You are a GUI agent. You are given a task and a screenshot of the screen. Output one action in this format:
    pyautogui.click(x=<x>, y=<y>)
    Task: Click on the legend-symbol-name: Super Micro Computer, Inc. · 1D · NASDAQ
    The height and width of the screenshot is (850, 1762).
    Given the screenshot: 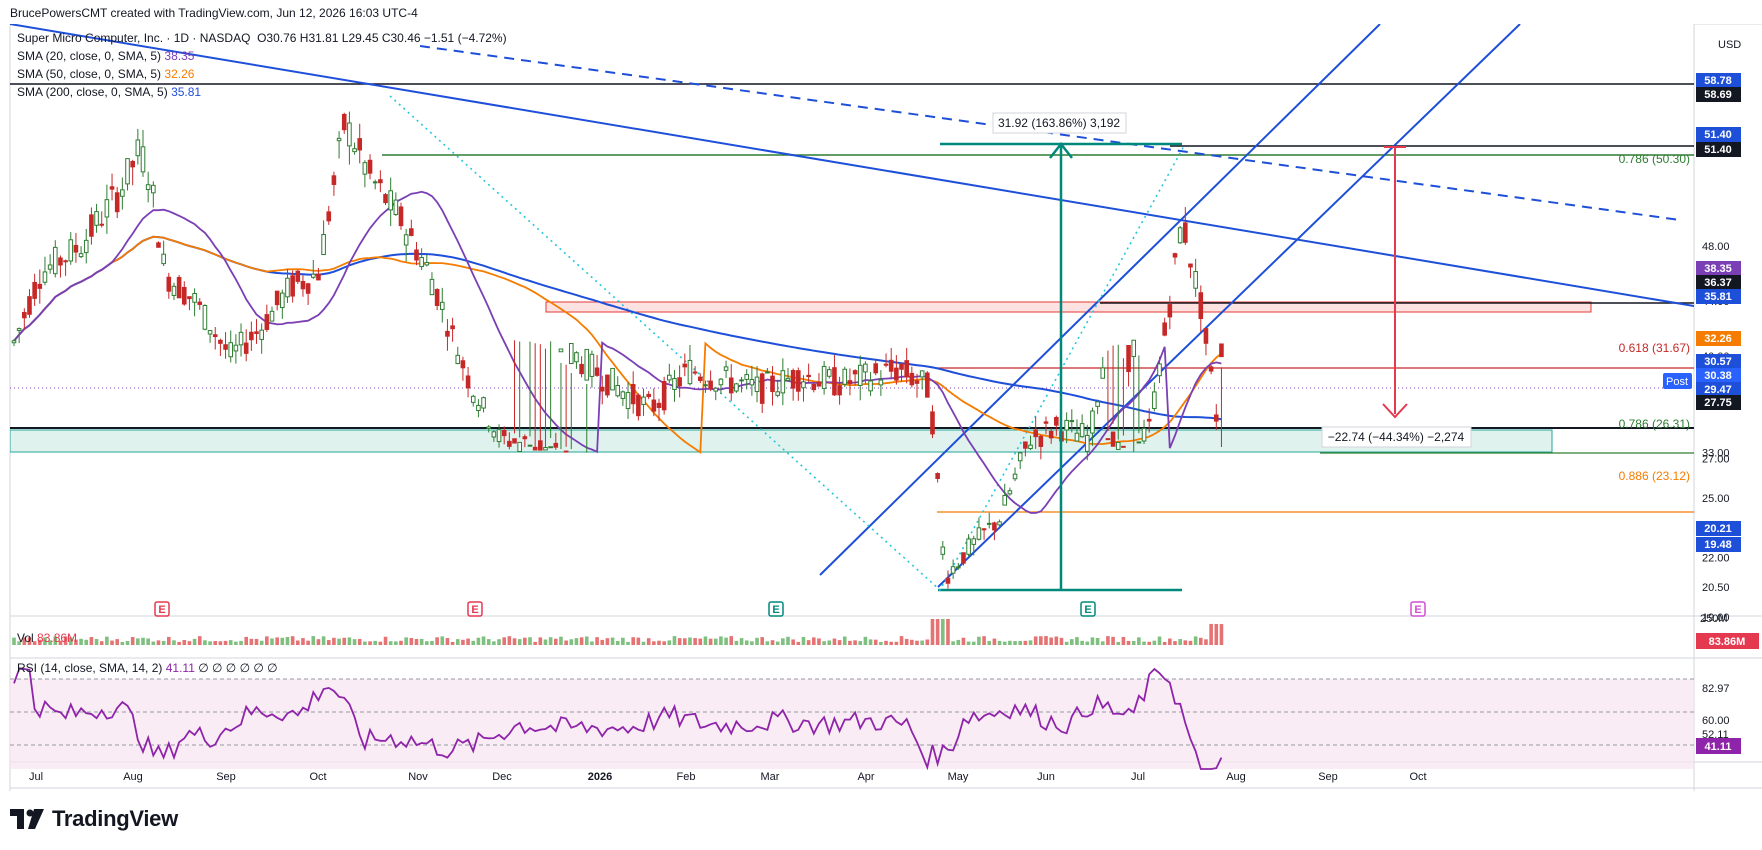 What is the action you would take?
    pyautogui.click(x=134, y=38)
    